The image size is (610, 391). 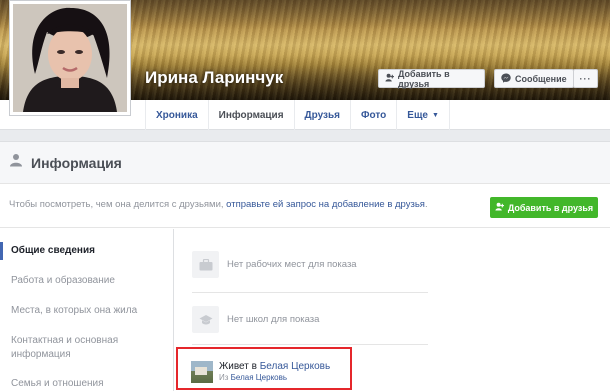 I want to click on nav-item-contact-info-cont: информация, so click(x=41, y=355).